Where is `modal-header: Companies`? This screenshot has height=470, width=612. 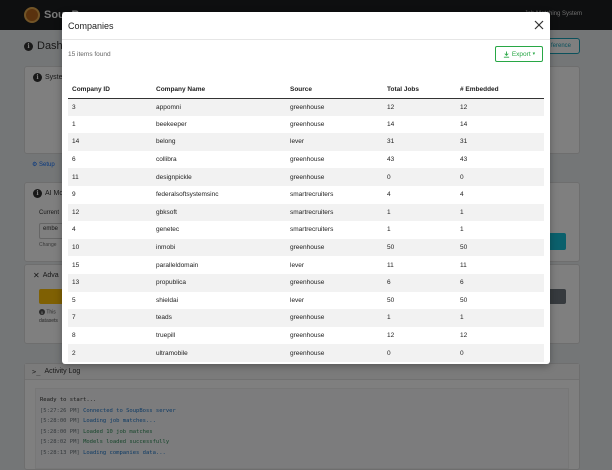 modal-header: Companies is located at coordinates (306, 26).